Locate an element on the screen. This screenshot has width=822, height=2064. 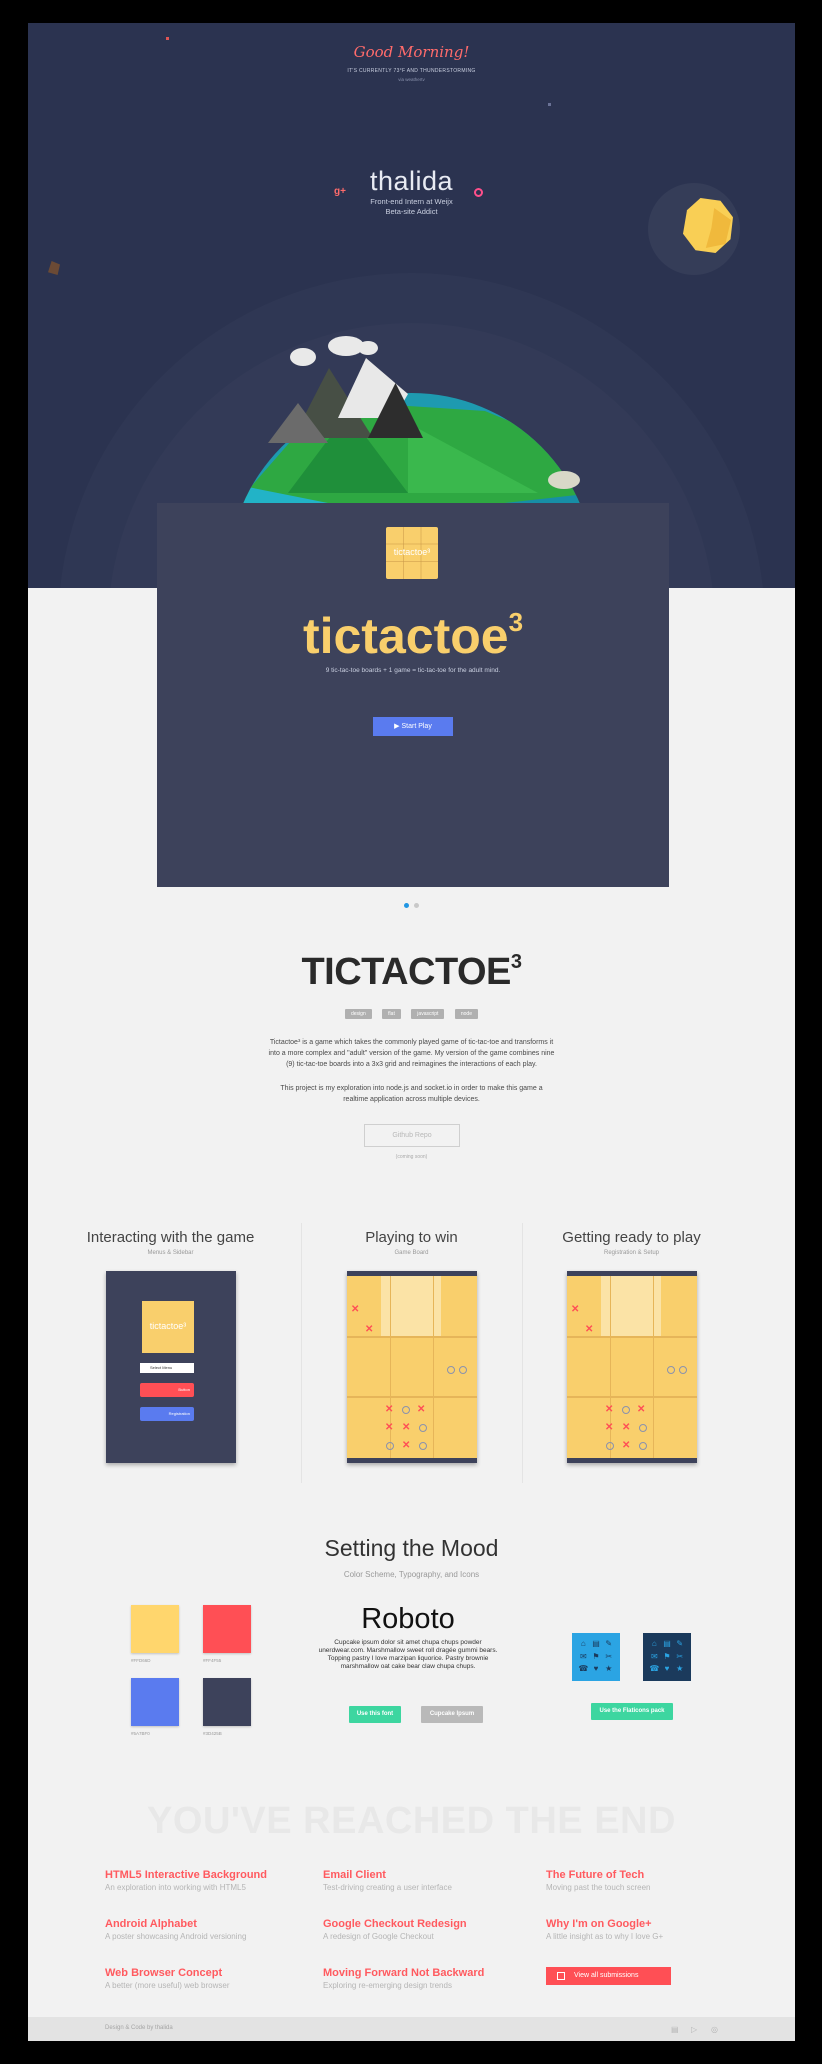
tag: design is located at coordinates (358, 1014).